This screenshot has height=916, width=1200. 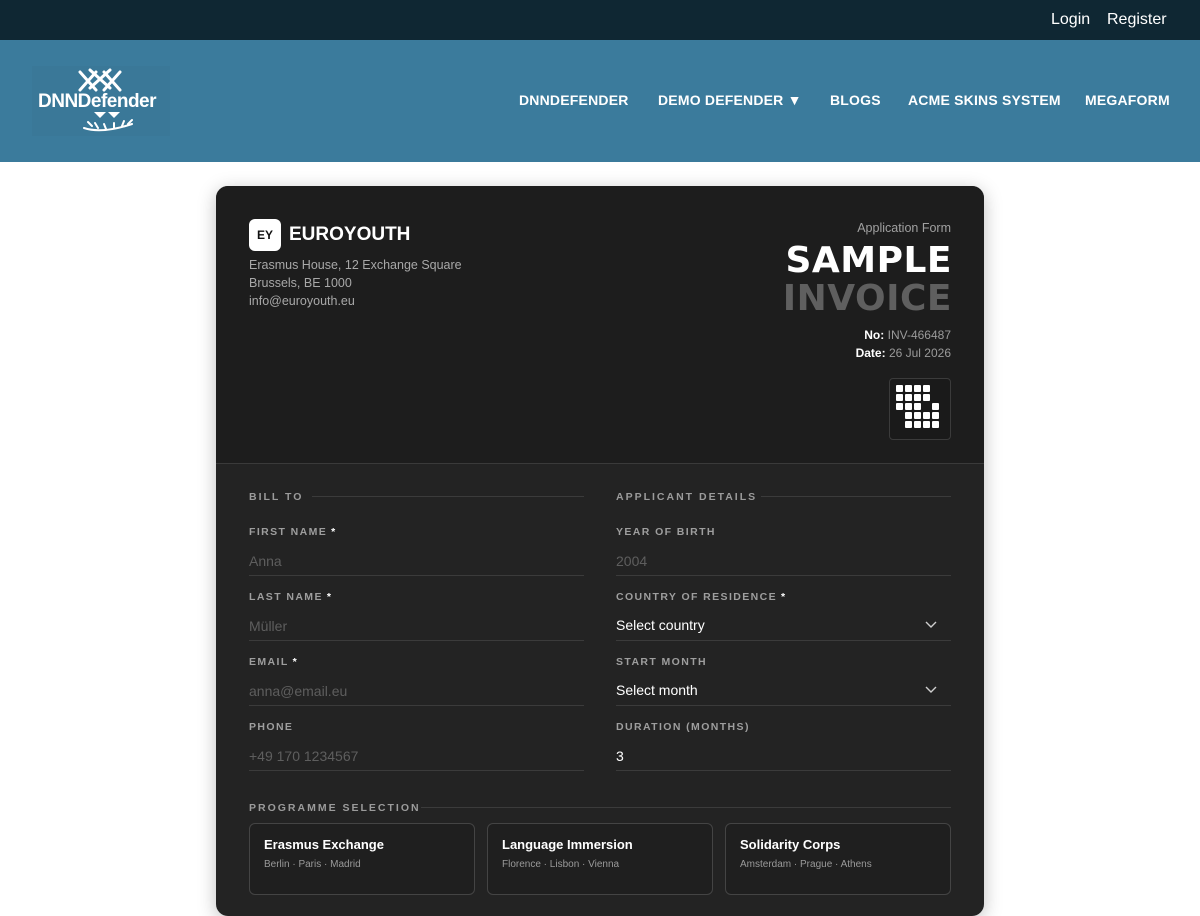 What do you see at coordinates (856, 496) in the screenshot?
I see `applicant-details-divider` at bounding box center [856, 496].